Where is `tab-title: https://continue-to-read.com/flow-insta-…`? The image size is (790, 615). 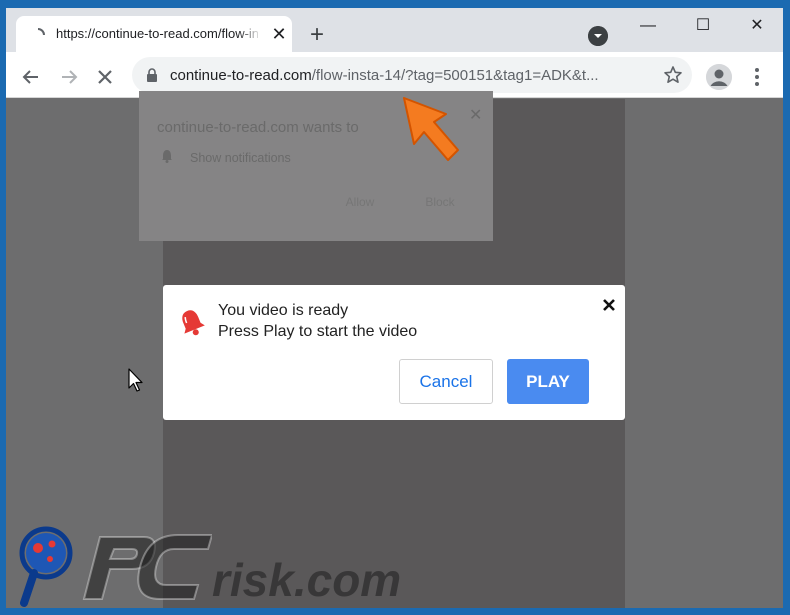 tab-title: https://continue-to-read.com/flow-insta-… is located at coordinates (157, 33).